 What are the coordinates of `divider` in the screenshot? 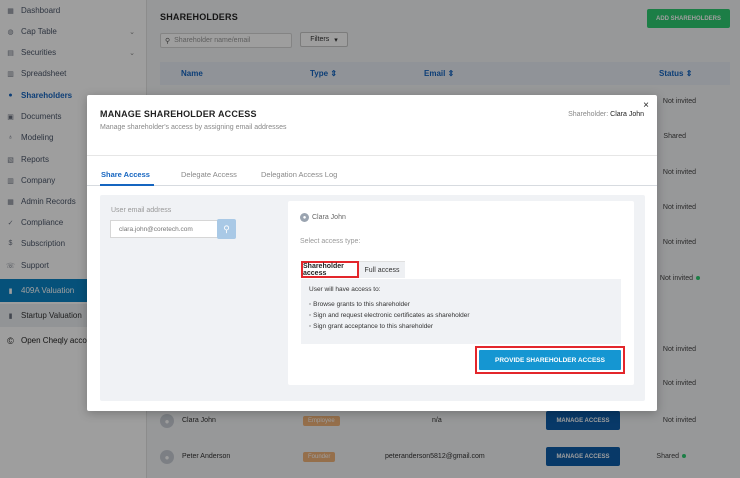 It's located at (372, 155).